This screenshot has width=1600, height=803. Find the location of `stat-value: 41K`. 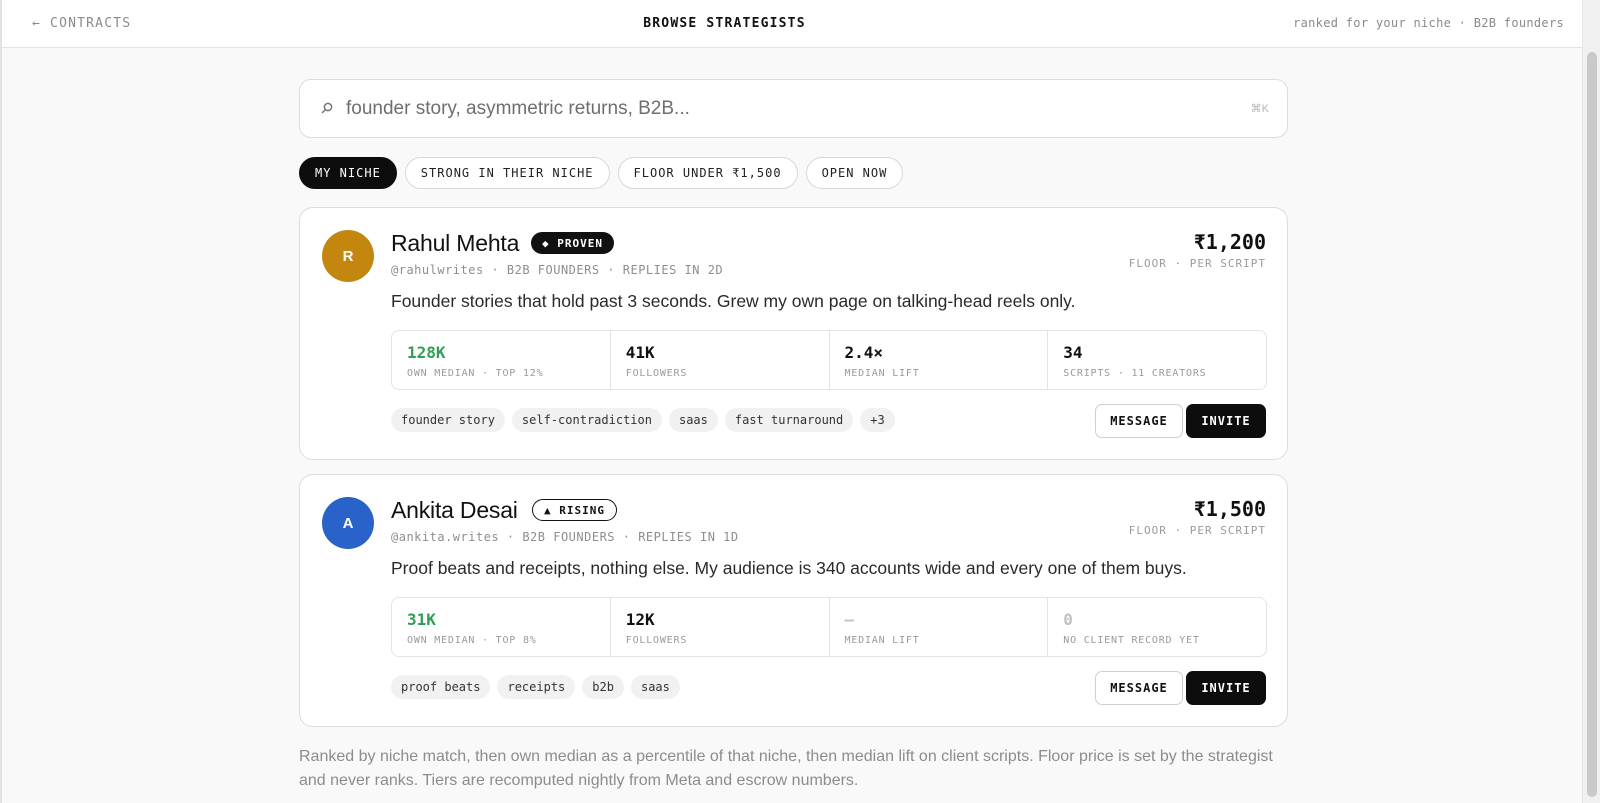

stat-value: 41K is located at coordinates (640, 352).